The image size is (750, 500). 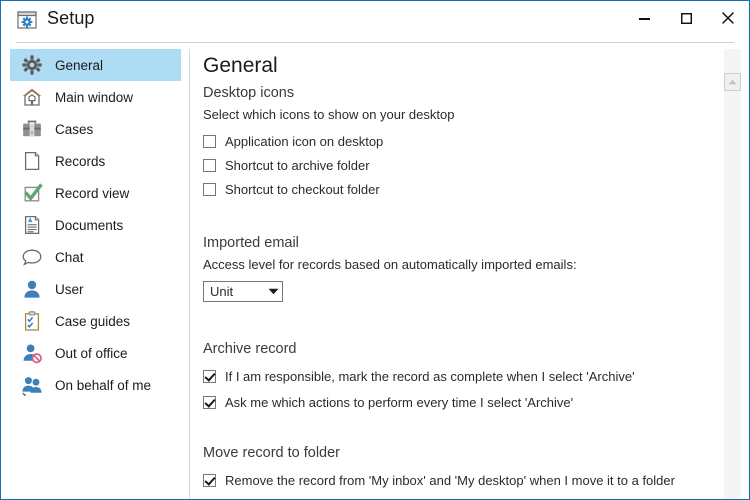 What do you see at coordinates (272, 453) in the screenshot?
I see `section-heading: Move record to folder` at bounding box center [272, 453].